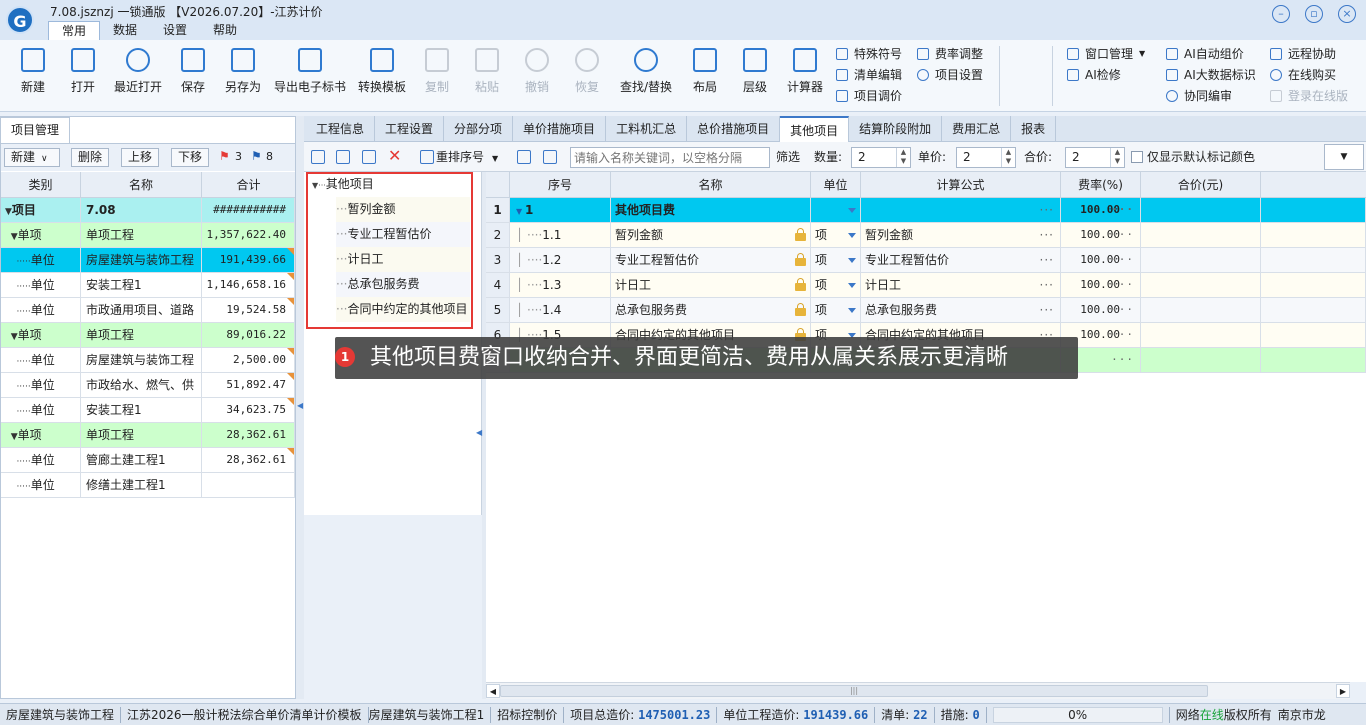 This screenshot has height=725, width=1366. Describe the element at coordinates (1344, 157) in the screenshot. I see `dropdown-icon: ▼` at that location.